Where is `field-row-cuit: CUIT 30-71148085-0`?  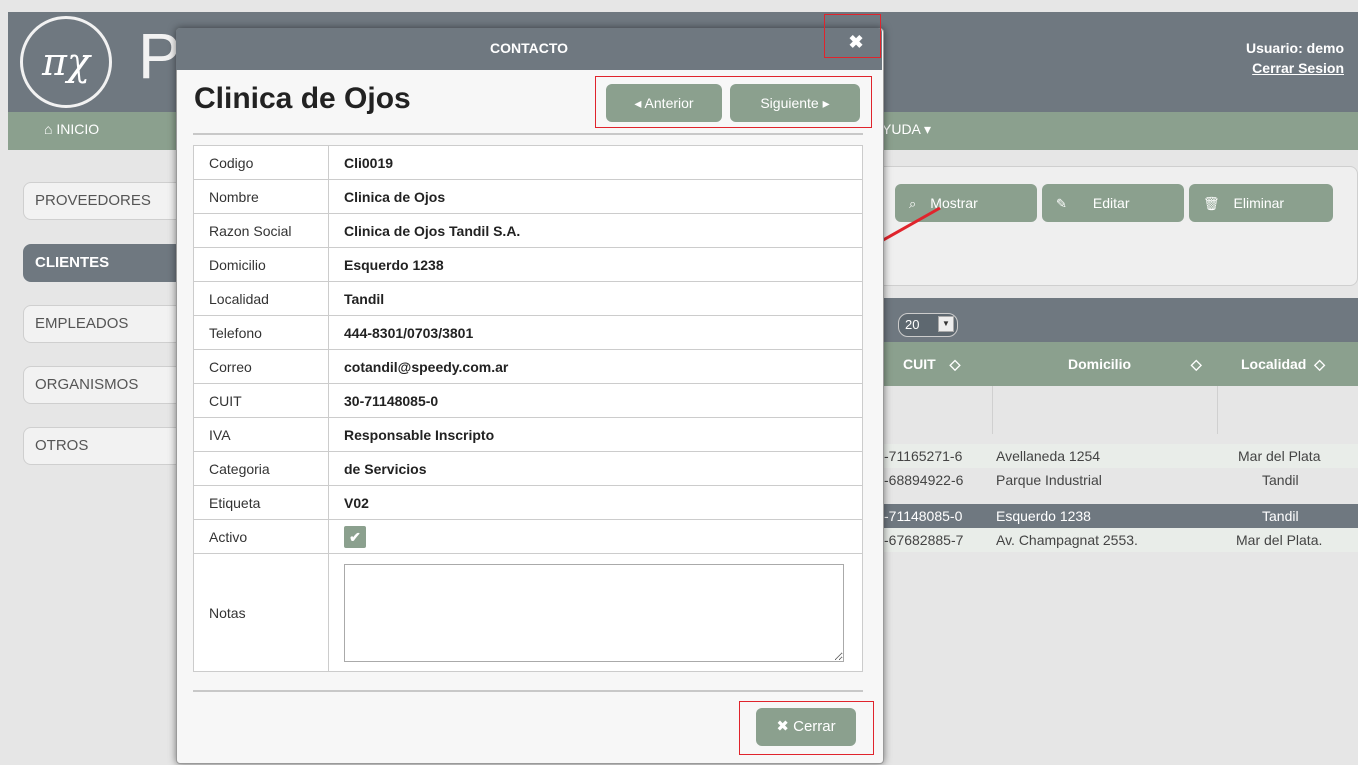
field-row-cuit: CUIT 30-71148085-0 is located at coordinates (528, 400).